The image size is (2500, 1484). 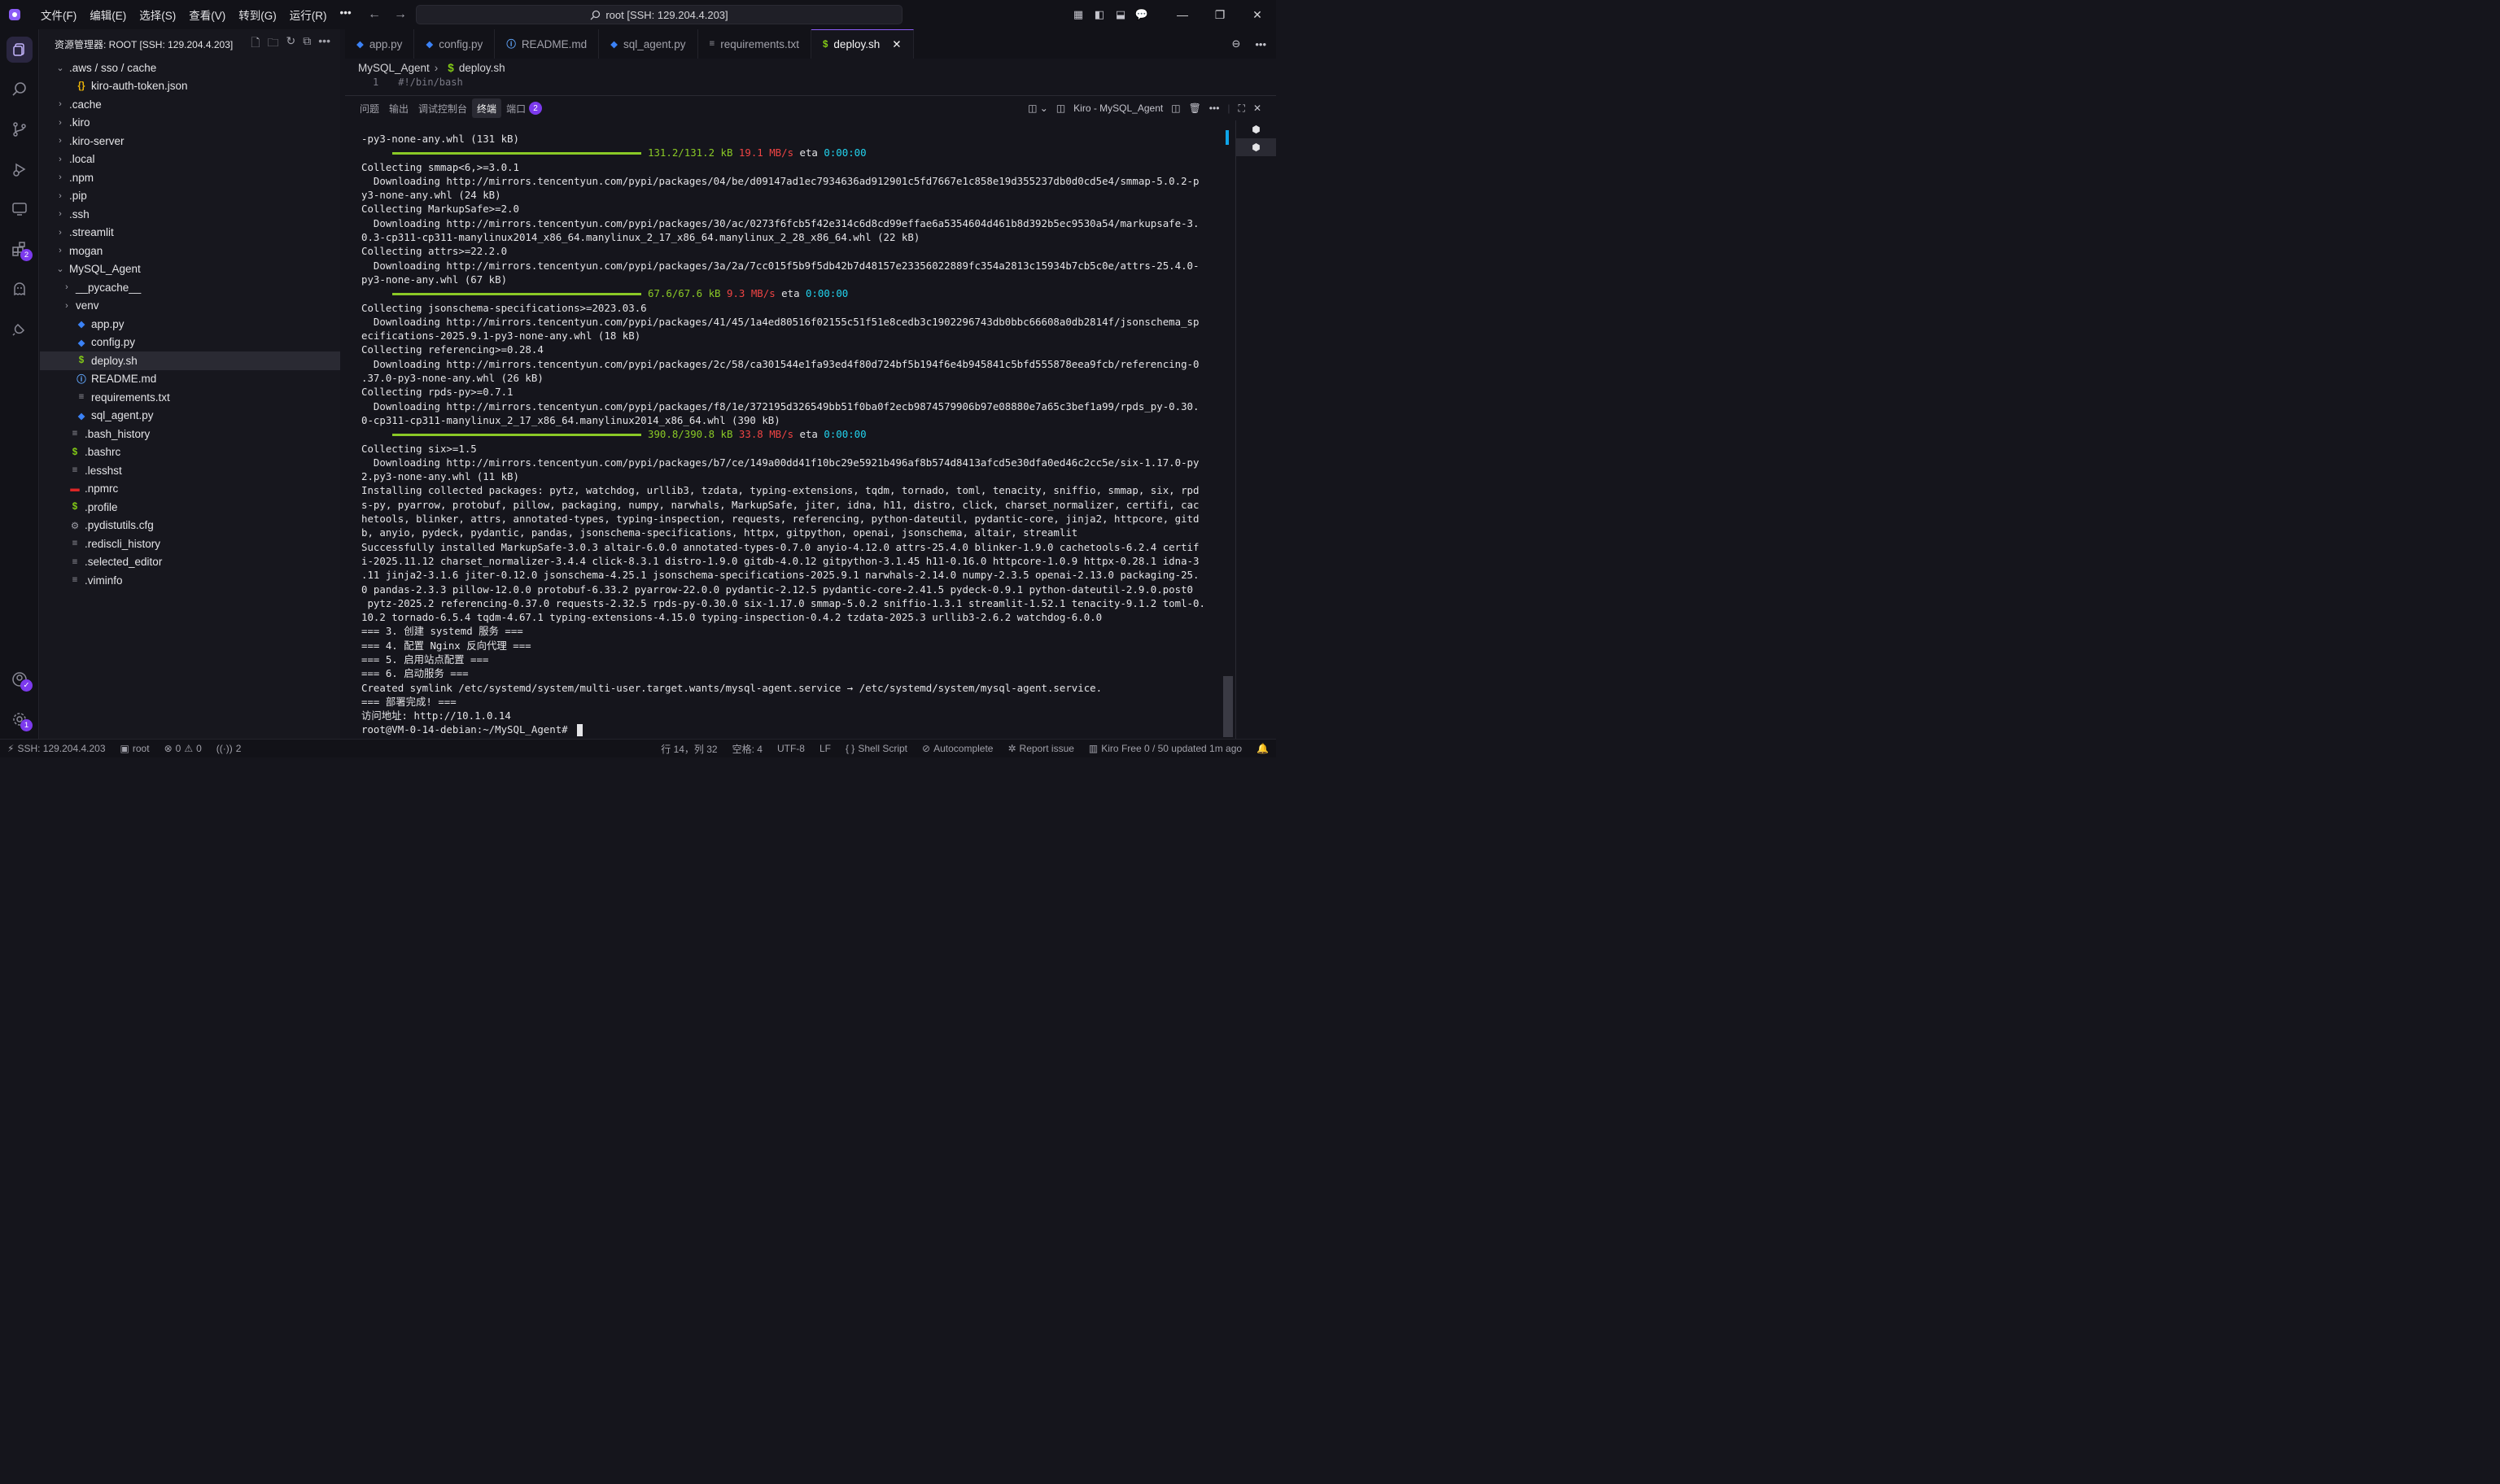 I want to click on editor-code-line: 1 #!/bin/bash, so click(x=810, y=82).